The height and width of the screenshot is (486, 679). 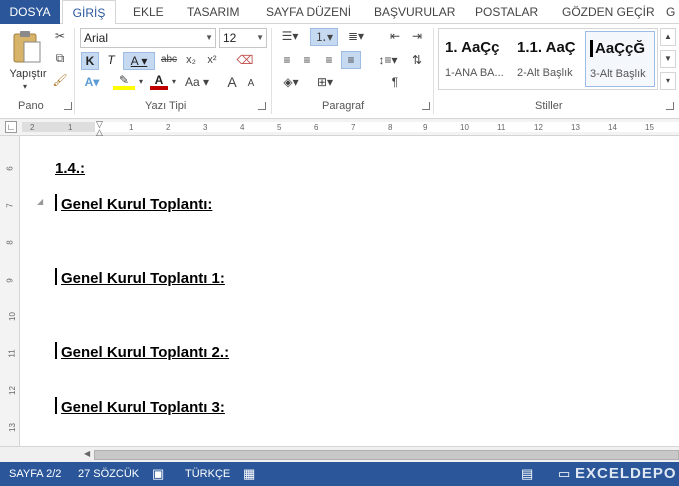 What do you see at coordinates (158, 474) in the screenshot?
I see `proofing-icon: ▣` at bounding box center [158, 474].